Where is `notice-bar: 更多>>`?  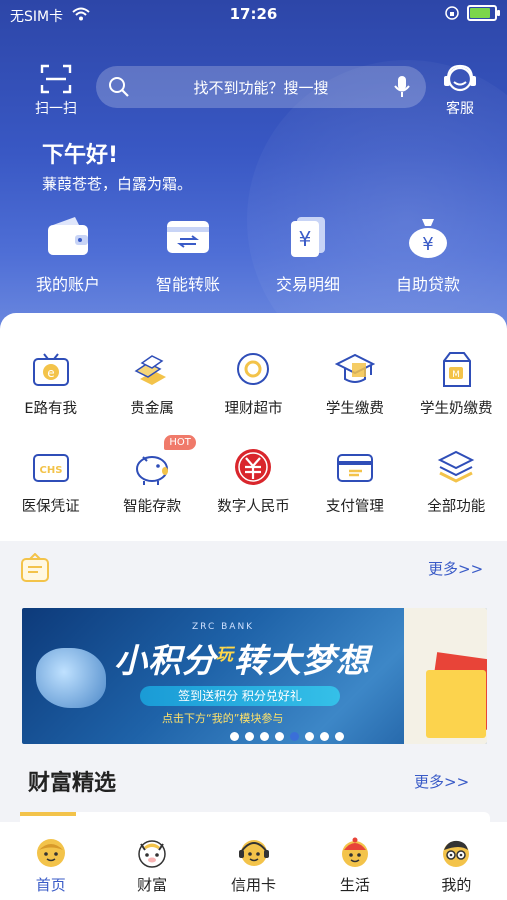 notice-bar: 更多>> is located at coordinates (253, 568).